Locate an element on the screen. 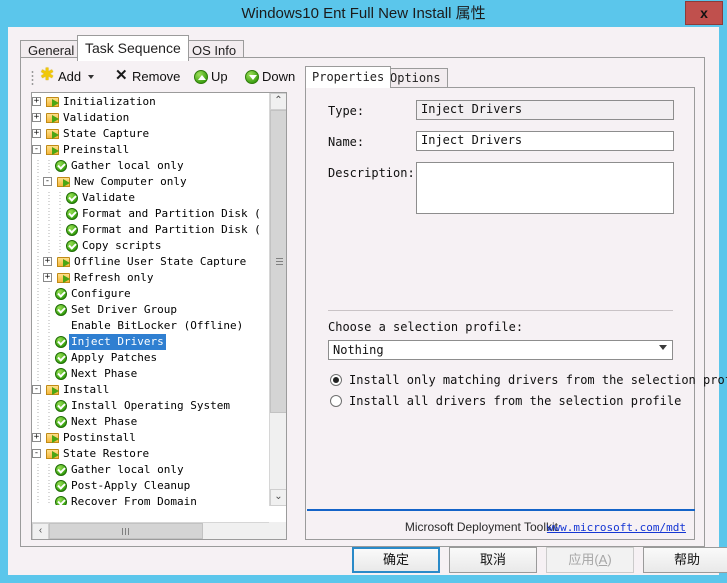 Image resolution: width=727 pixels, height=583 pixels. scroll-up-button: ⌃ is located at coordinates (278, 101).